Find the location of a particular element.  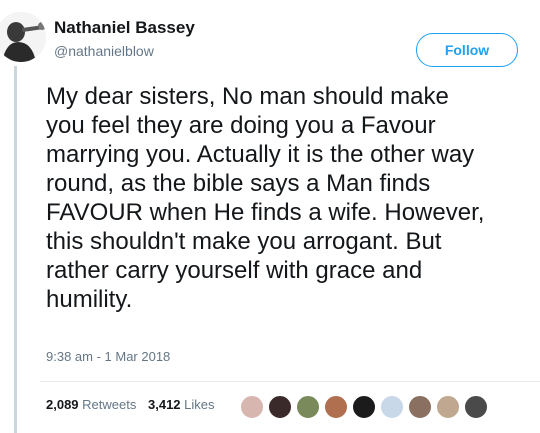

avatar is located at coordinates (23, 37).